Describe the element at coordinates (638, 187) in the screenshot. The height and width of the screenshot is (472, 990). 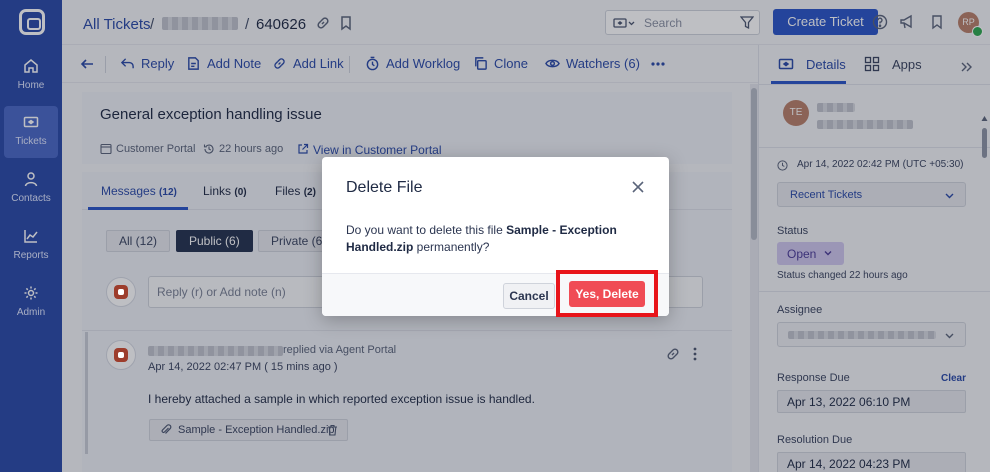
I see `close-icon` at that location.